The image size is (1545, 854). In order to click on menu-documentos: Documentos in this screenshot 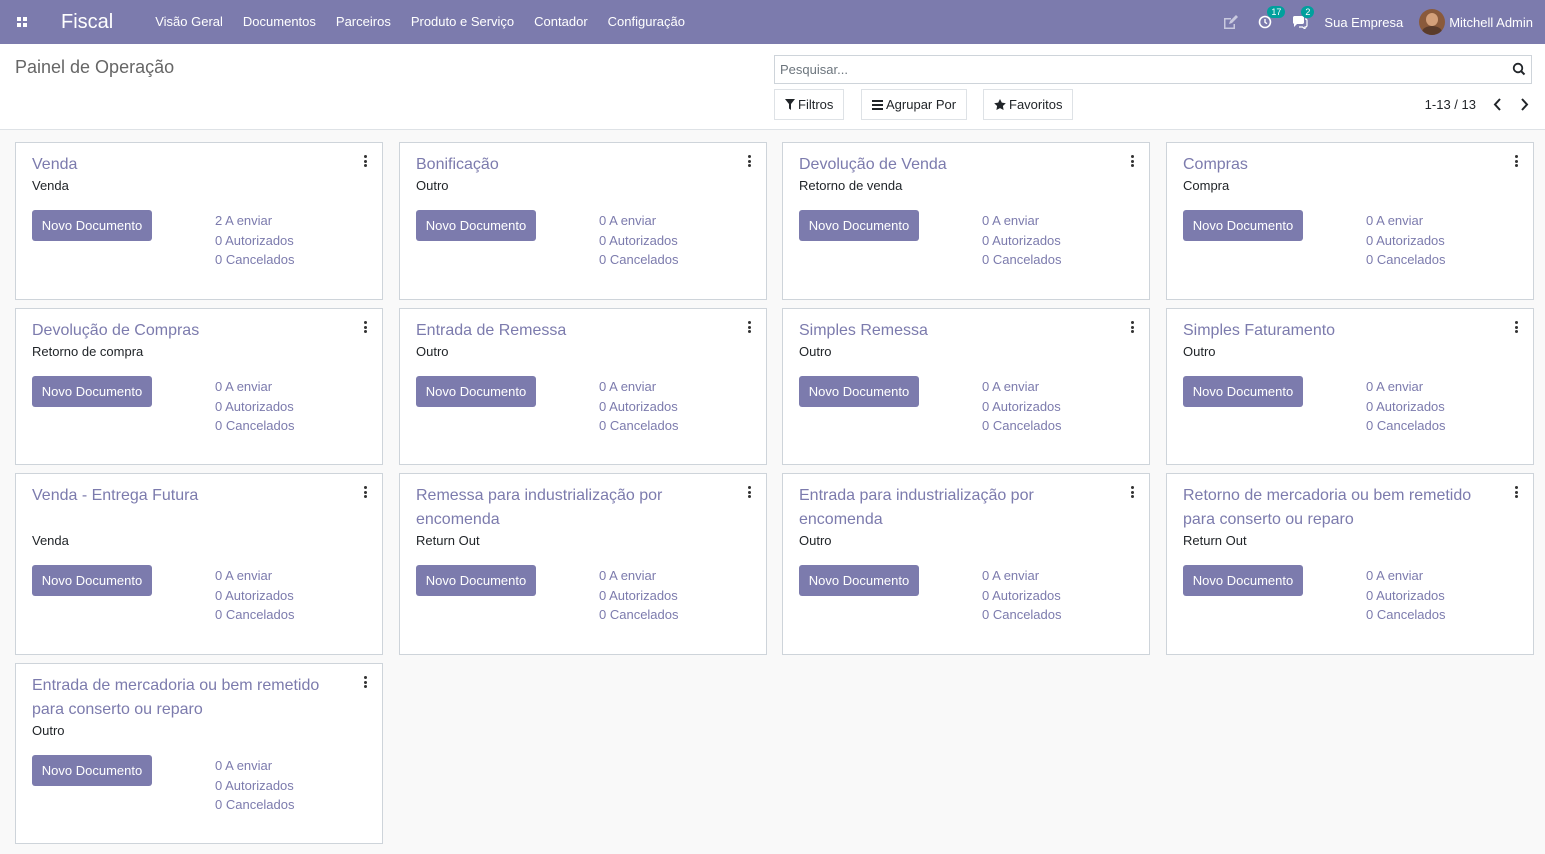, I will do `click(279, 22)`.